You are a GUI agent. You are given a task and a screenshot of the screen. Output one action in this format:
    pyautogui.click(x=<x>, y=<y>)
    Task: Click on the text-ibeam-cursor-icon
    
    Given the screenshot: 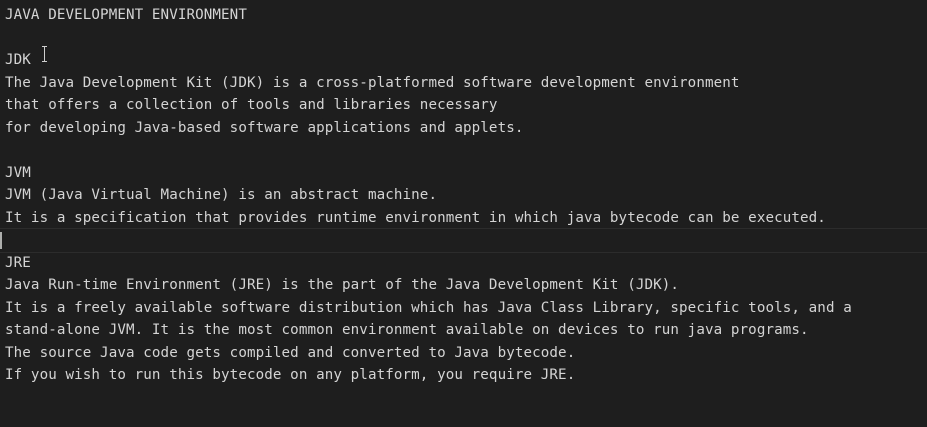 What is the action you would take?
    pyautogui.click(x=45, y=54)
    